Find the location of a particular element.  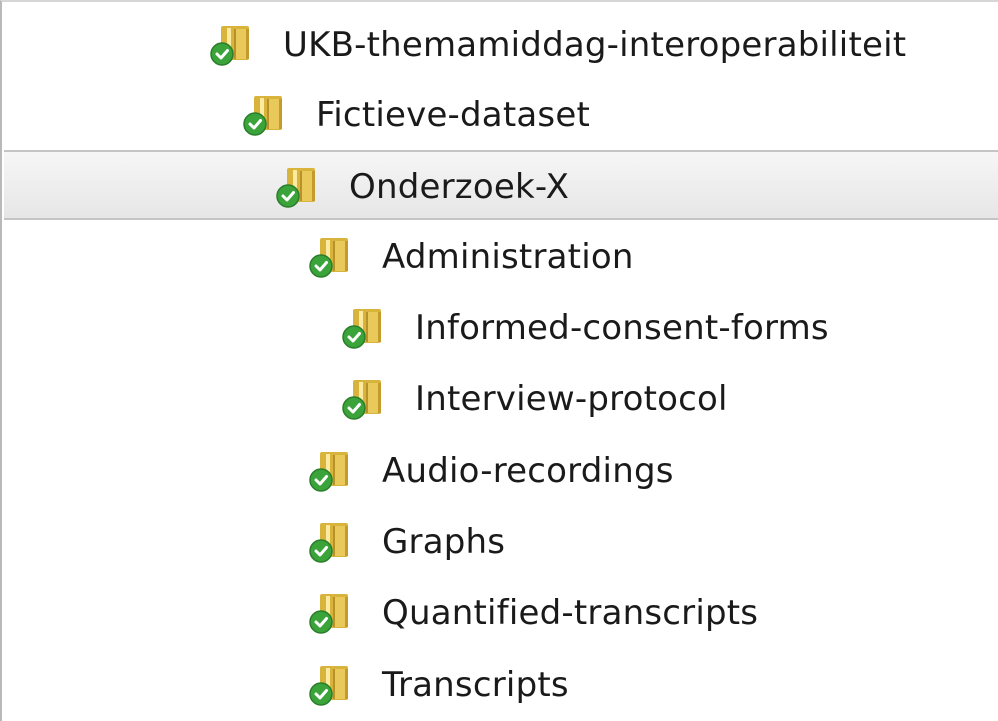

tree-node: Quantified-transcripts is located at coordinates (533, 613).